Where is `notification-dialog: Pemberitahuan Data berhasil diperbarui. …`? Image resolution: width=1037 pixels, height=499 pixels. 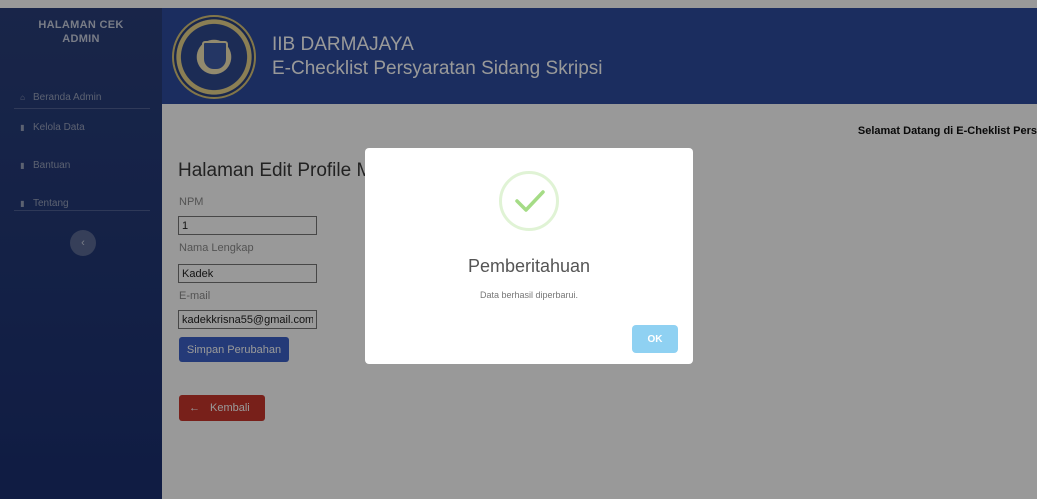 notification-dialog: Pemberitahuan Data berhasil diperbarui. … is located at coordinates (529, 256).